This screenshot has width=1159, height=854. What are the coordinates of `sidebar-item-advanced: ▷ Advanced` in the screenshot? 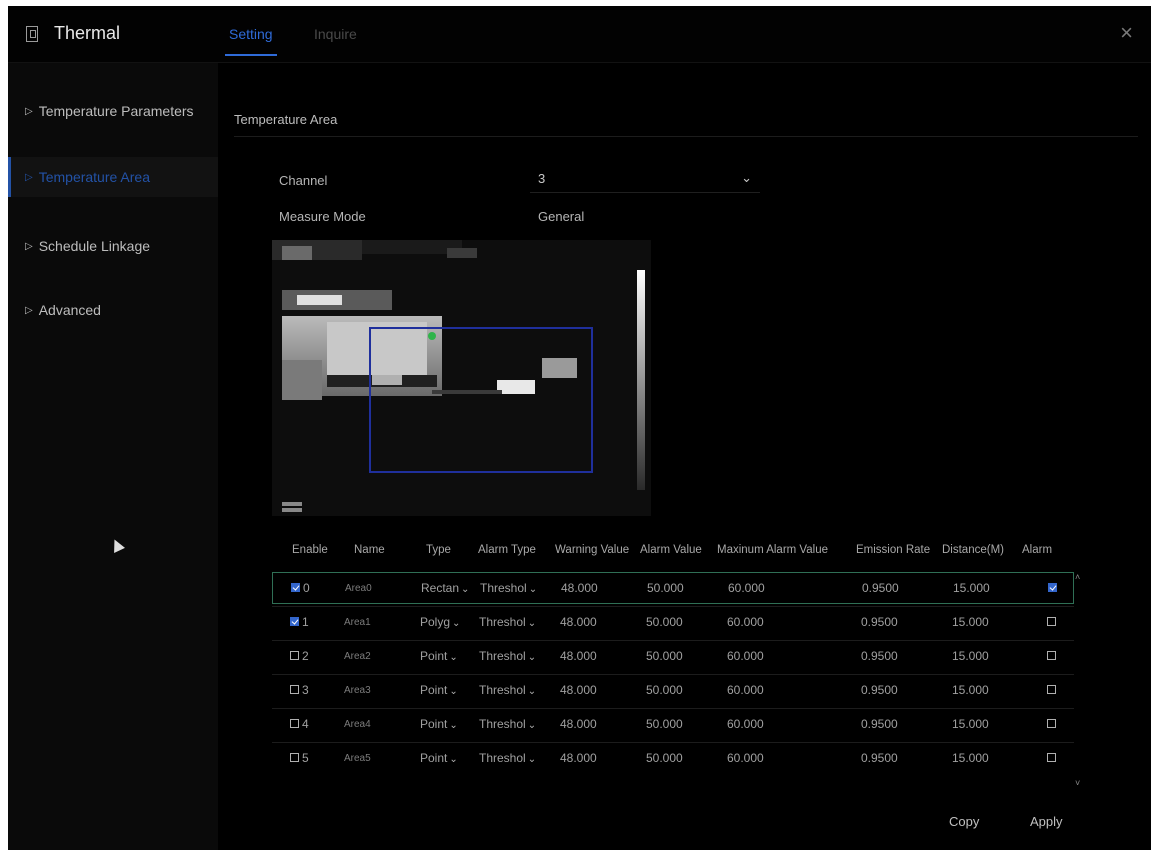 It's located at (113, 310).